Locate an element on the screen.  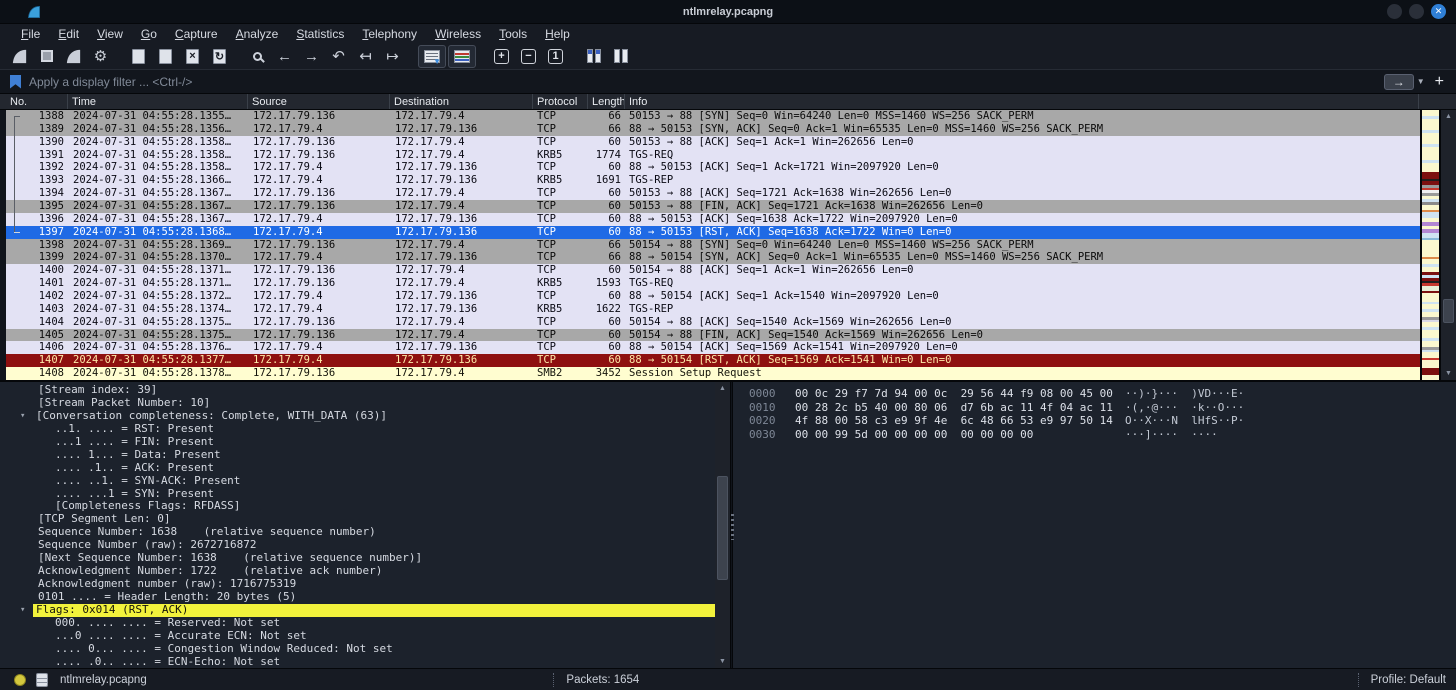
menu-analyze: Analyze is located at coordinates (257, 34).